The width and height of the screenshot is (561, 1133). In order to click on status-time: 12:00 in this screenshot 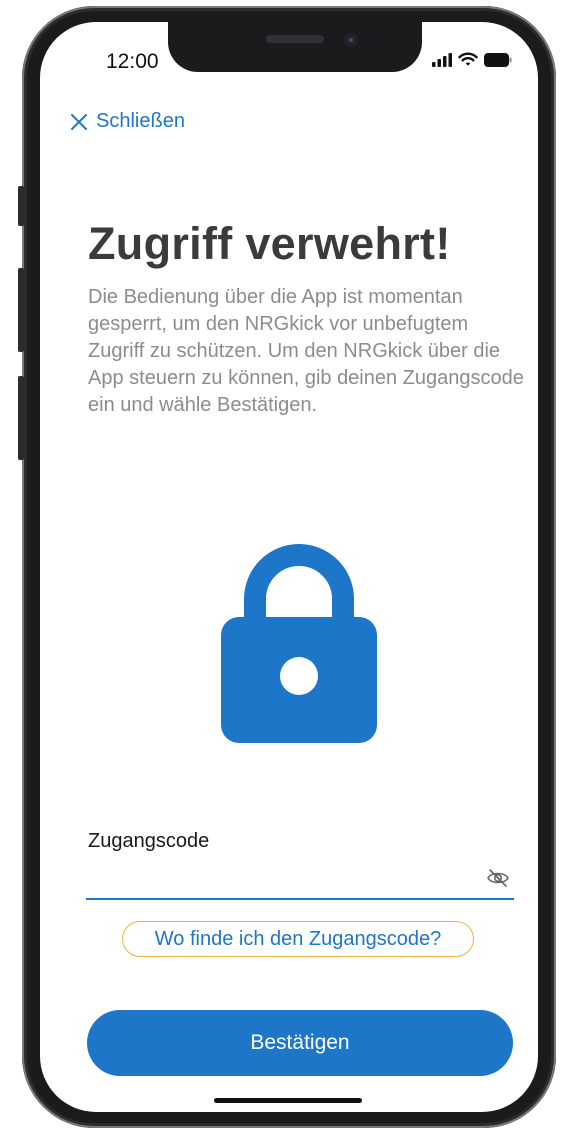, I will do `click(132, 61)`.